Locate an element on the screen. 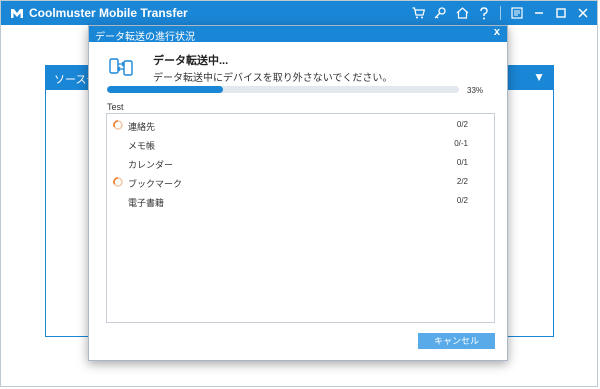 The height and width of the screenshot is (389, 600). help-icon is located at coordinates (484, 13).